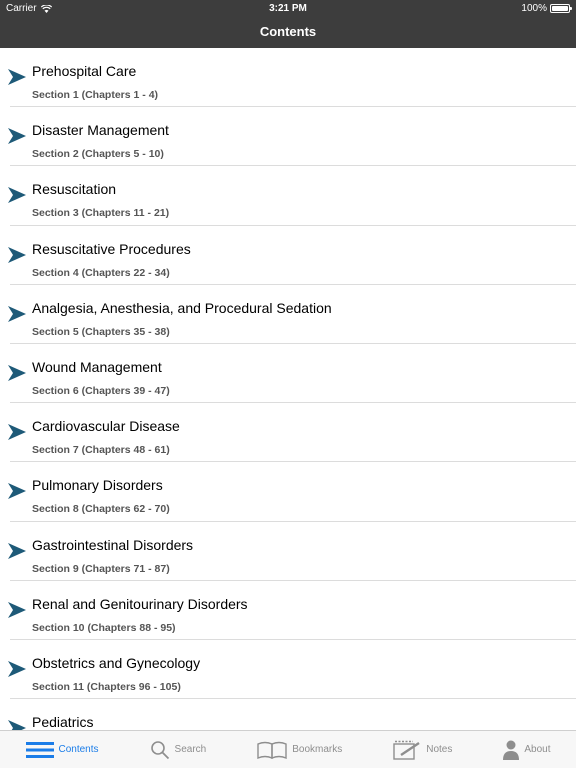 This screenshot has width=576, height=768. What do you see at coordinates (101, 450) in the screenshot?
I see `section-subtitle: Section 7 (Chapters 48 - 61)` at bounding box center [101, 450].